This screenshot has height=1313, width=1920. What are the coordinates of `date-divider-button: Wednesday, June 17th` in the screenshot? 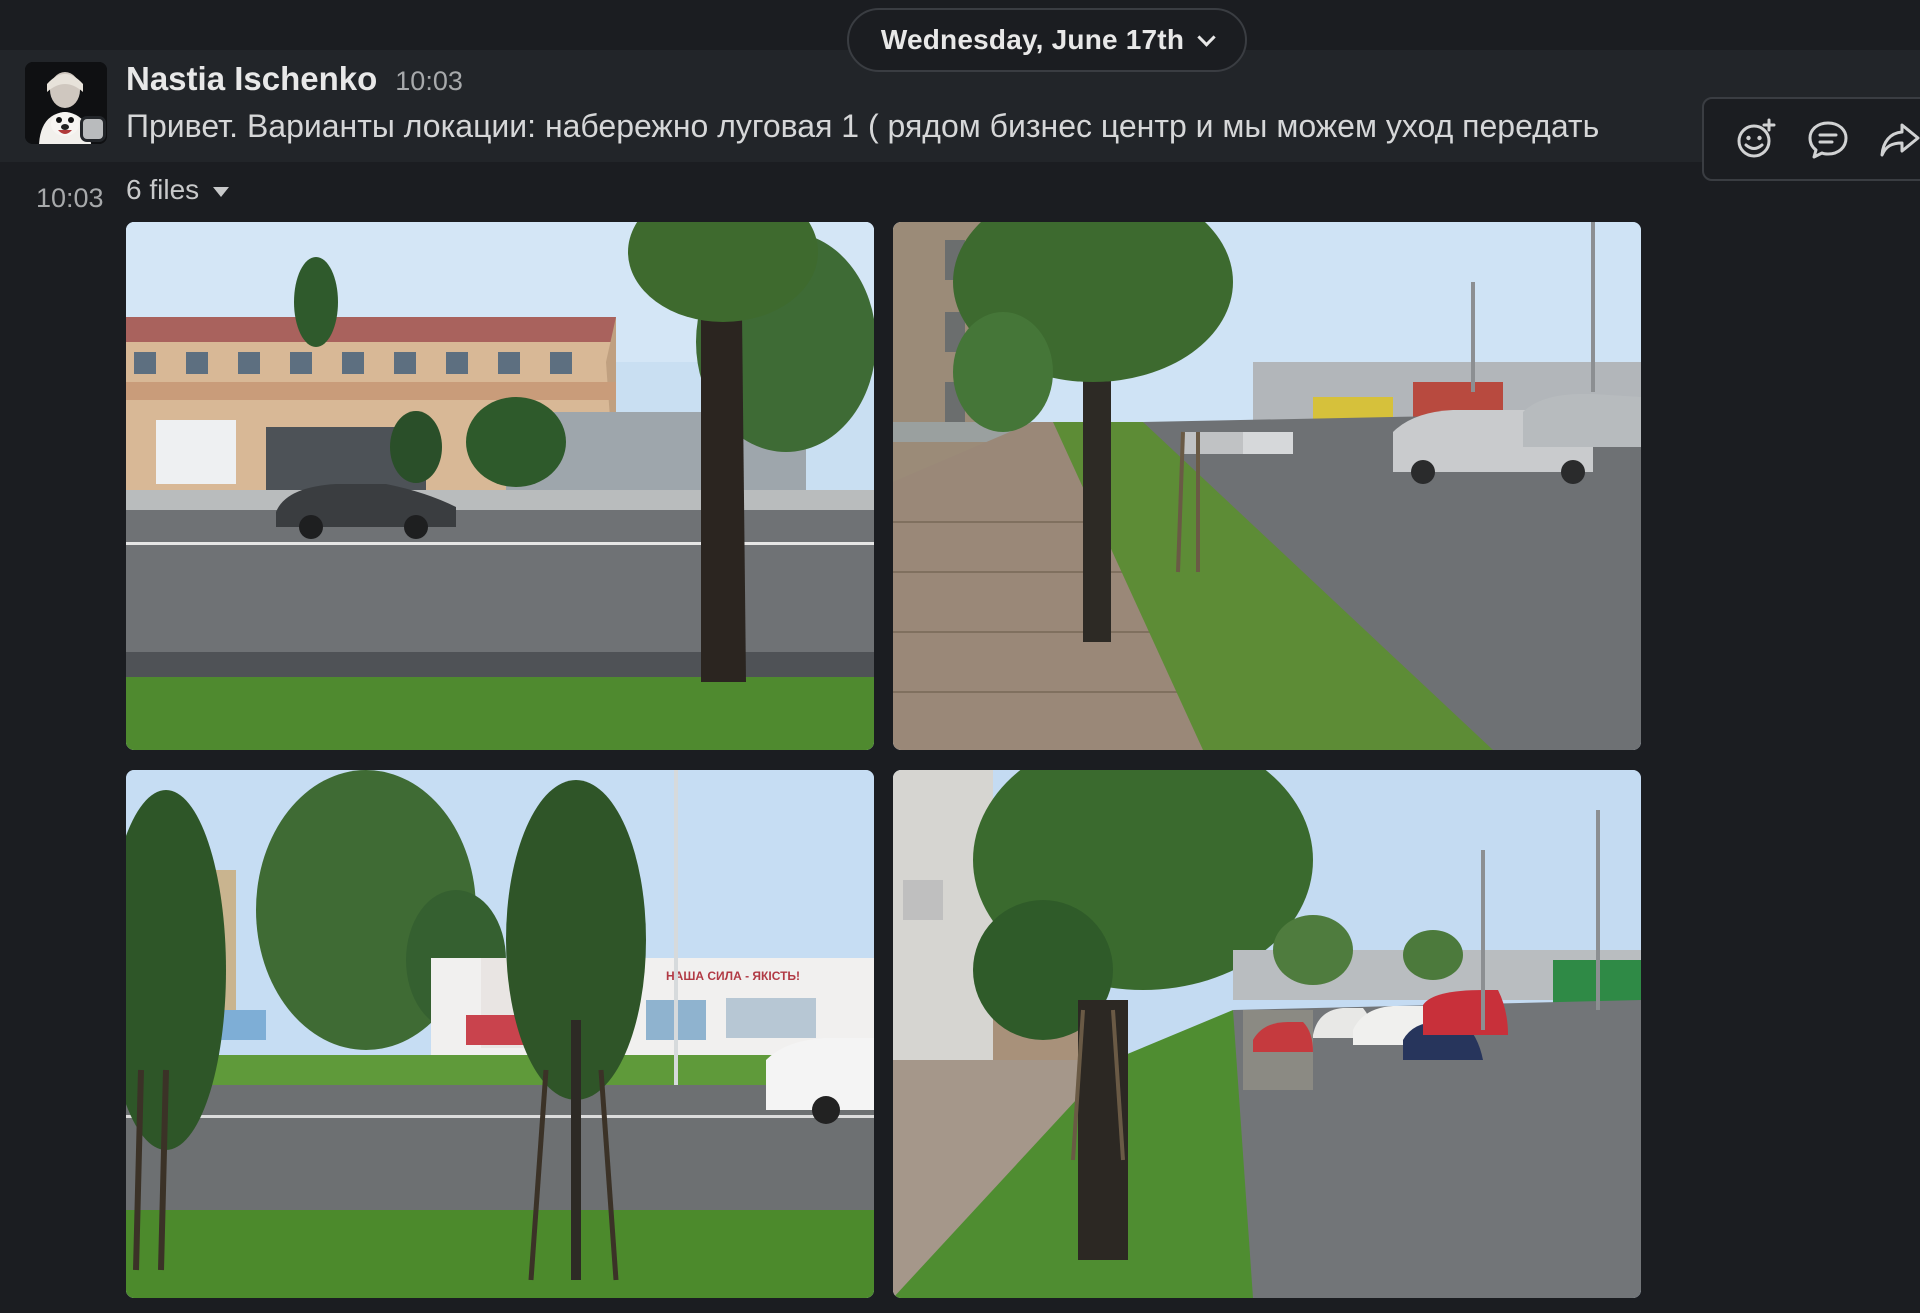 It's located at (1047, 40).